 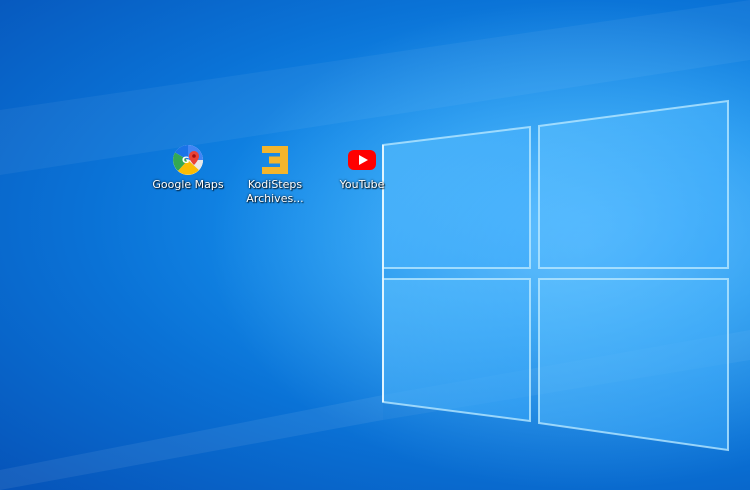 What do you see at coordinates (633, 365) in the screenshot?
I see `window-pane-bottom-right` at bounding box center [633, 365].